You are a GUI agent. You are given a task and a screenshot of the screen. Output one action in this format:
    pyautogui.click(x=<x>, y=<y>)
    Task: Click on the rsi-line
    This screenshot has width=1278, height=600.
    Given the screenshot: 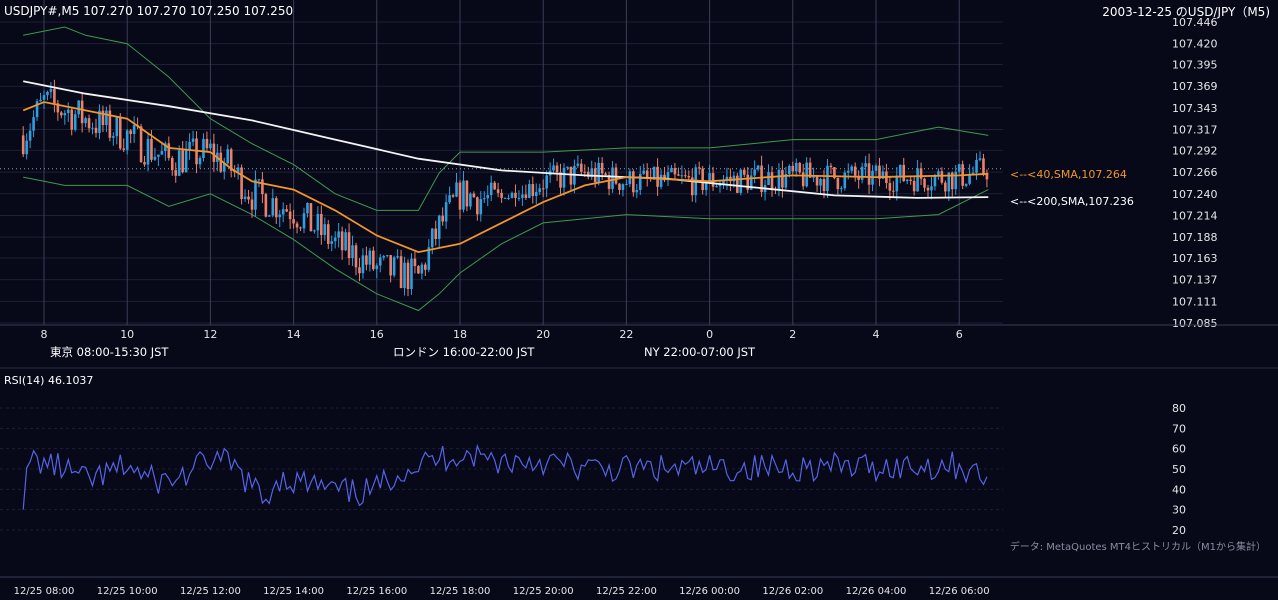 What is the action you would take?
    pyautogui.click(x=505, y=476)
    